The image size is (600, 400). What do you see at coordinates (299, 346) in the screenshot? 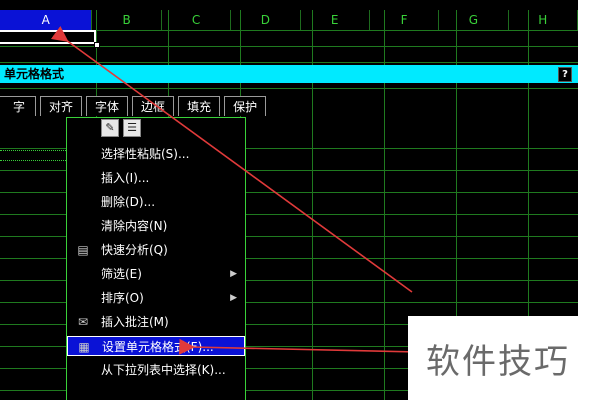
I see `arrow-to-format-cells` at bounding box center [299, 346].